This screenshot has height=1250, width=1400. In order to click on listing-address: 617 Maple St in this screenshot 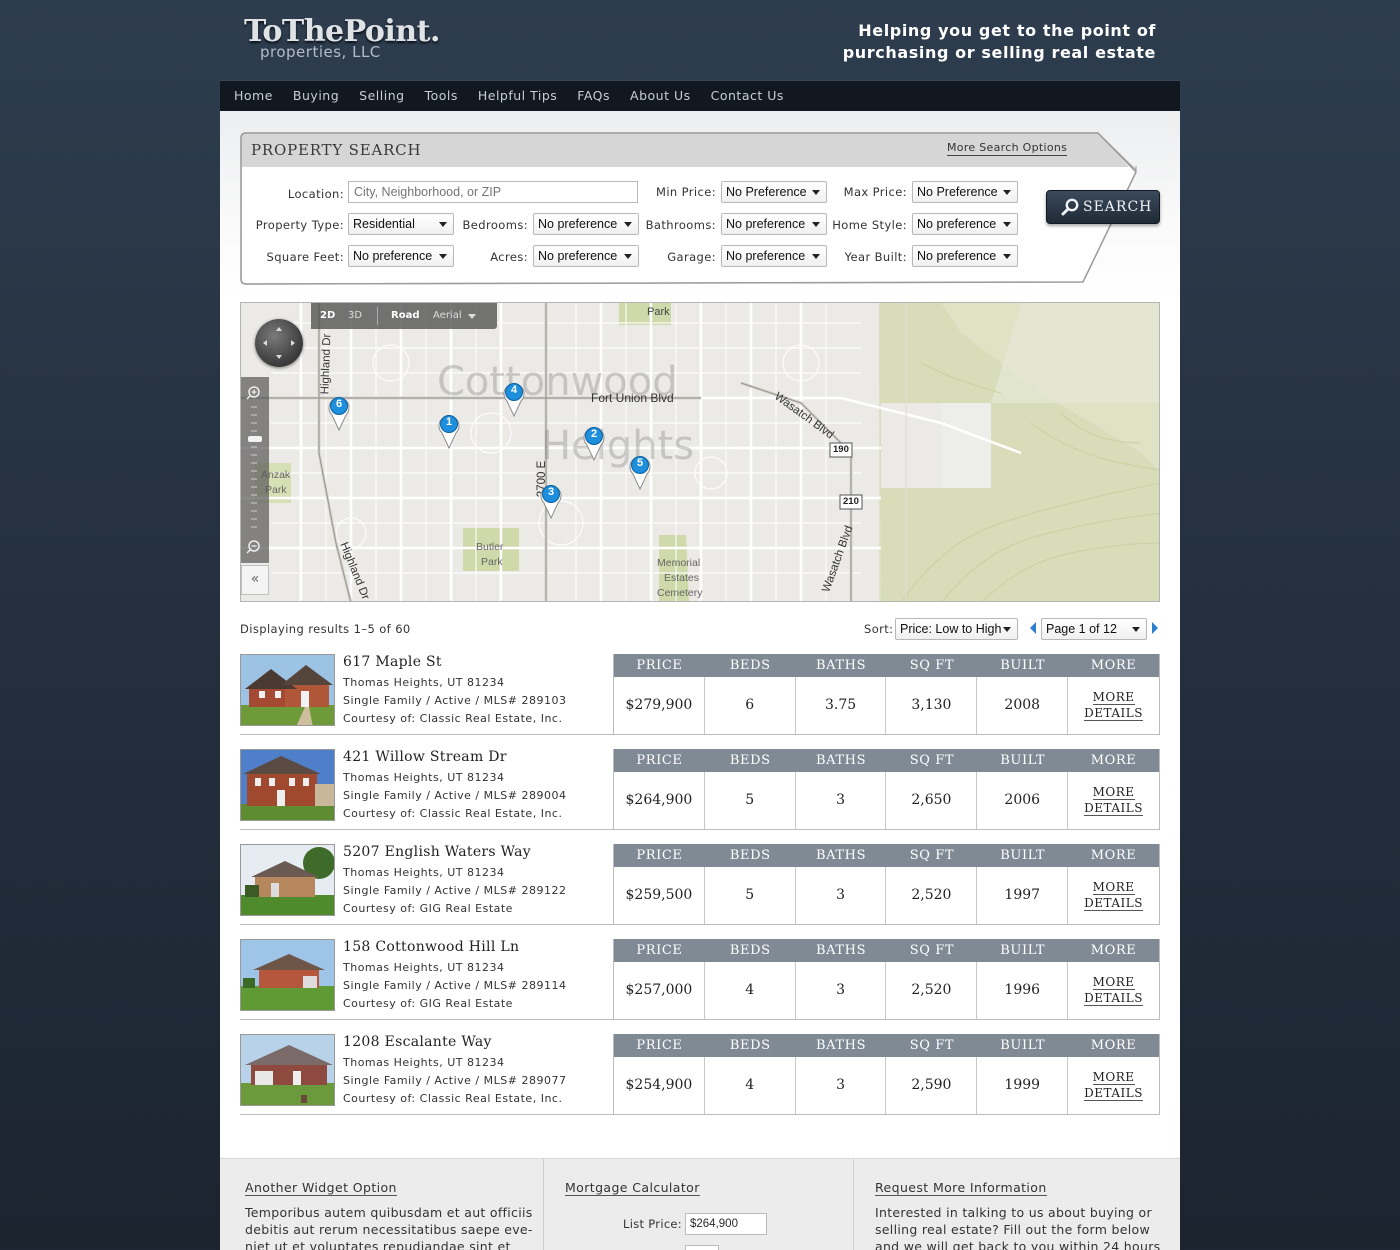, I will do `click(392, 662)`.